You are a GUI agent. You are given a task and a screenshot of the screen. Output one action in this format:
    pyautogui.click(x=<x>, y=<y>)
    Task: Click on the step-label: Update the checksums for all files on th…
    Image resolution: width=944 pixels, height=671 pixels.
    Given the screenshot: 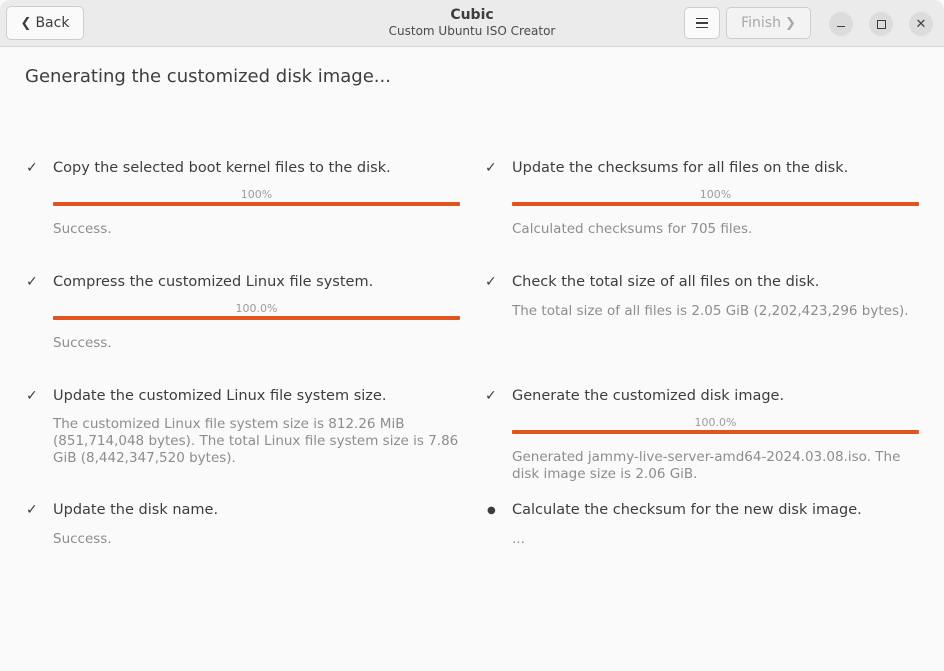 What is the action you would take?
    pyautogui.click(x=680, y=168)
    